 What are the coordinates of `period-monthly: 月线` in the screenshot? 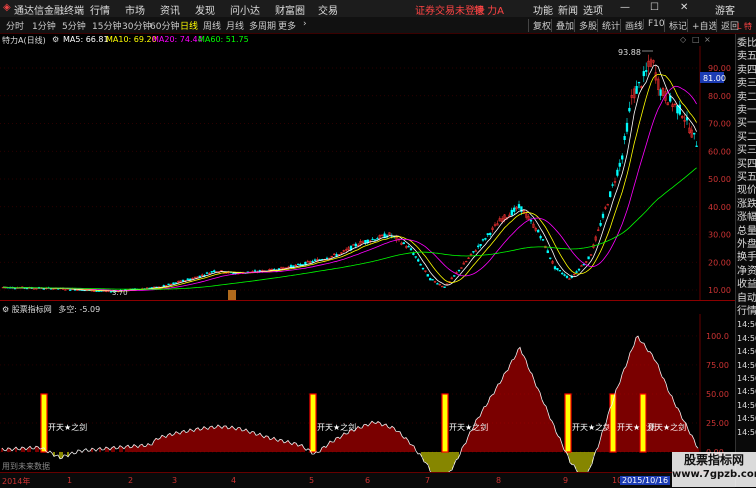 It's located at (235, 25).